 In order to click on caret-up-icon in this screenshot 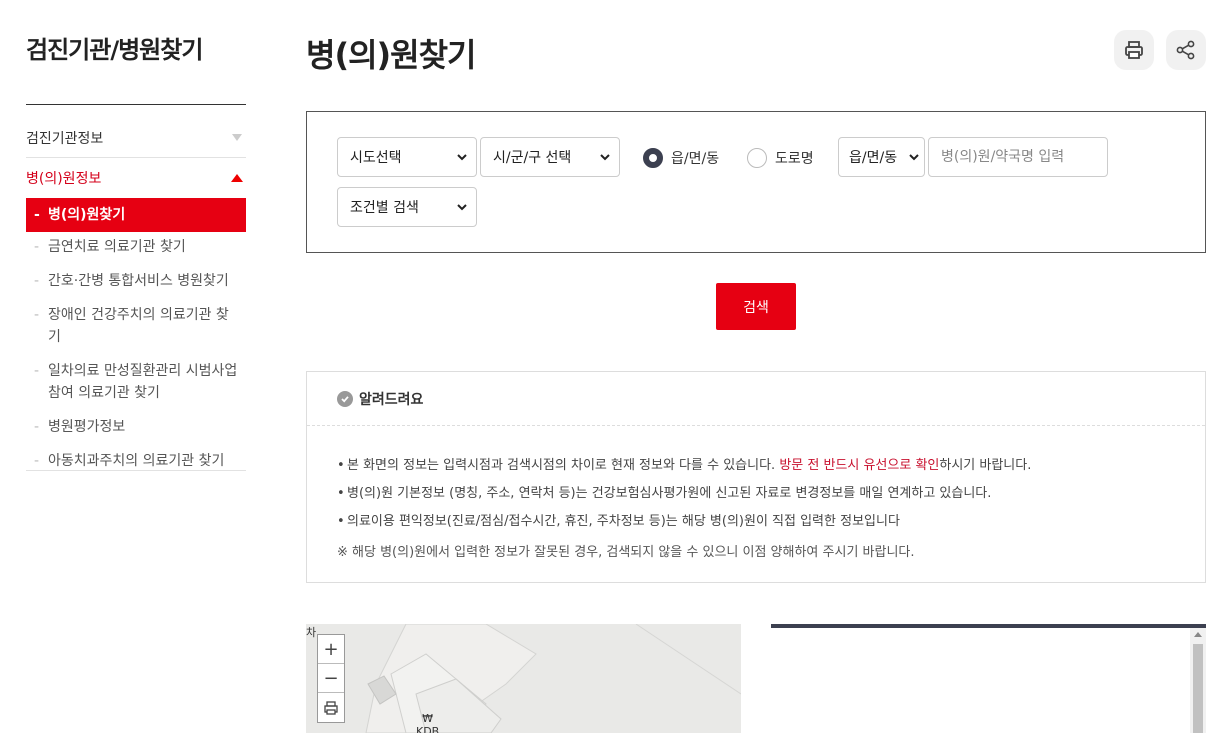, I will do `click(237, 178)`.